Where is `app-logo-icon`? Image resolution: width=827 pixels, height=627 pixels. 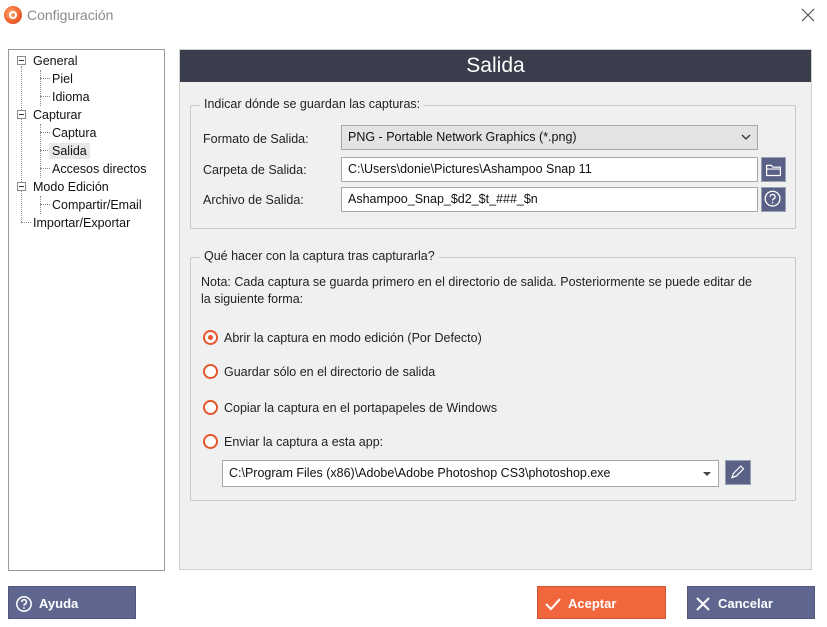 app-logo-icon is located at coordinates (13, 15).